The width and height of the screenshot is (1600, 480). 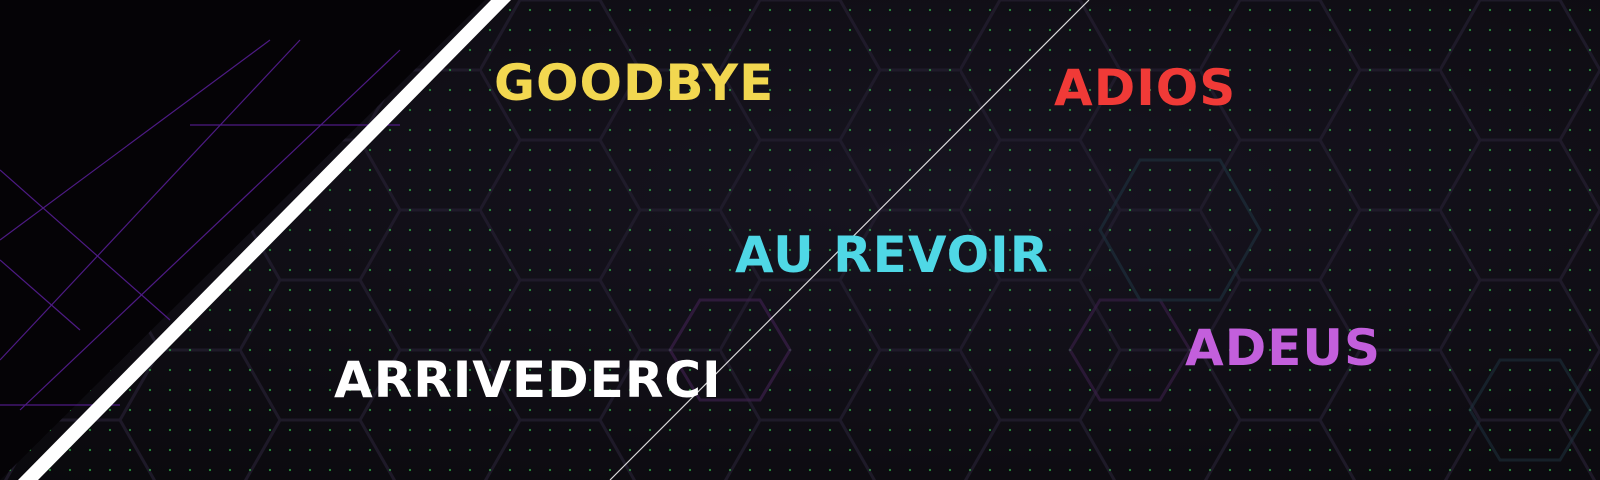 I want to click on word-adios: ADIOS, so click(x=1145, y=88).